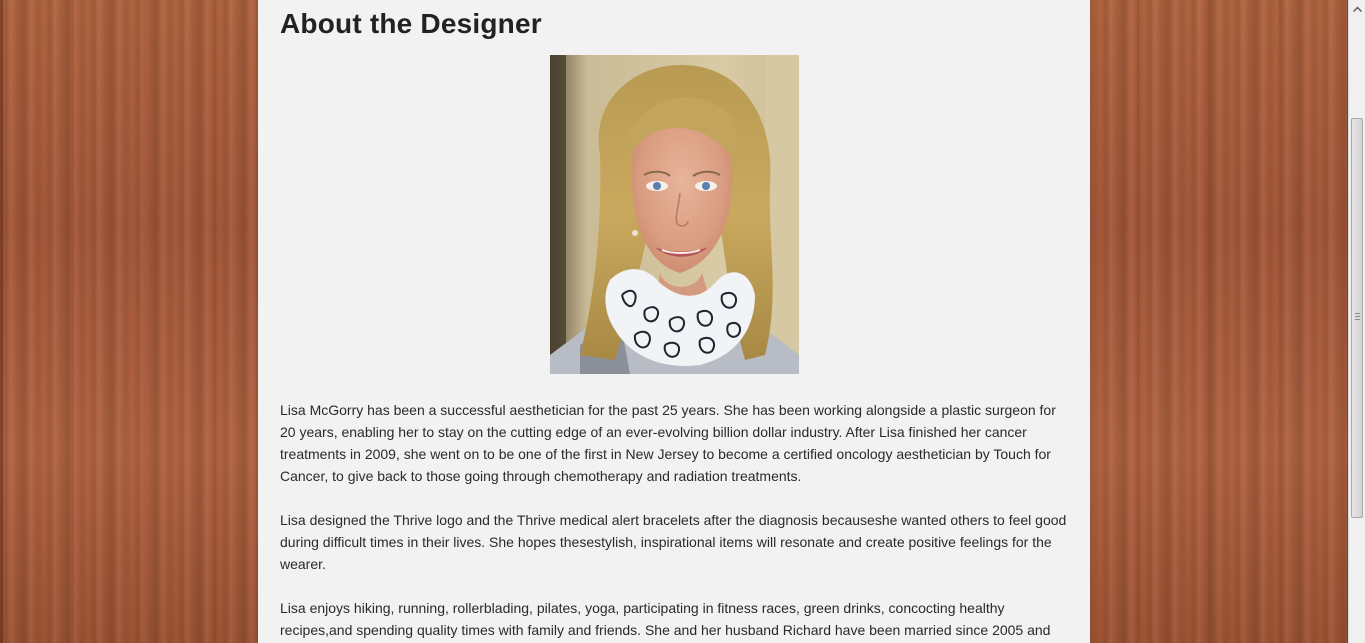 This screenshot has width=1365, height=643. I want to click on scrollbar-thumb, so click(1357, 318).